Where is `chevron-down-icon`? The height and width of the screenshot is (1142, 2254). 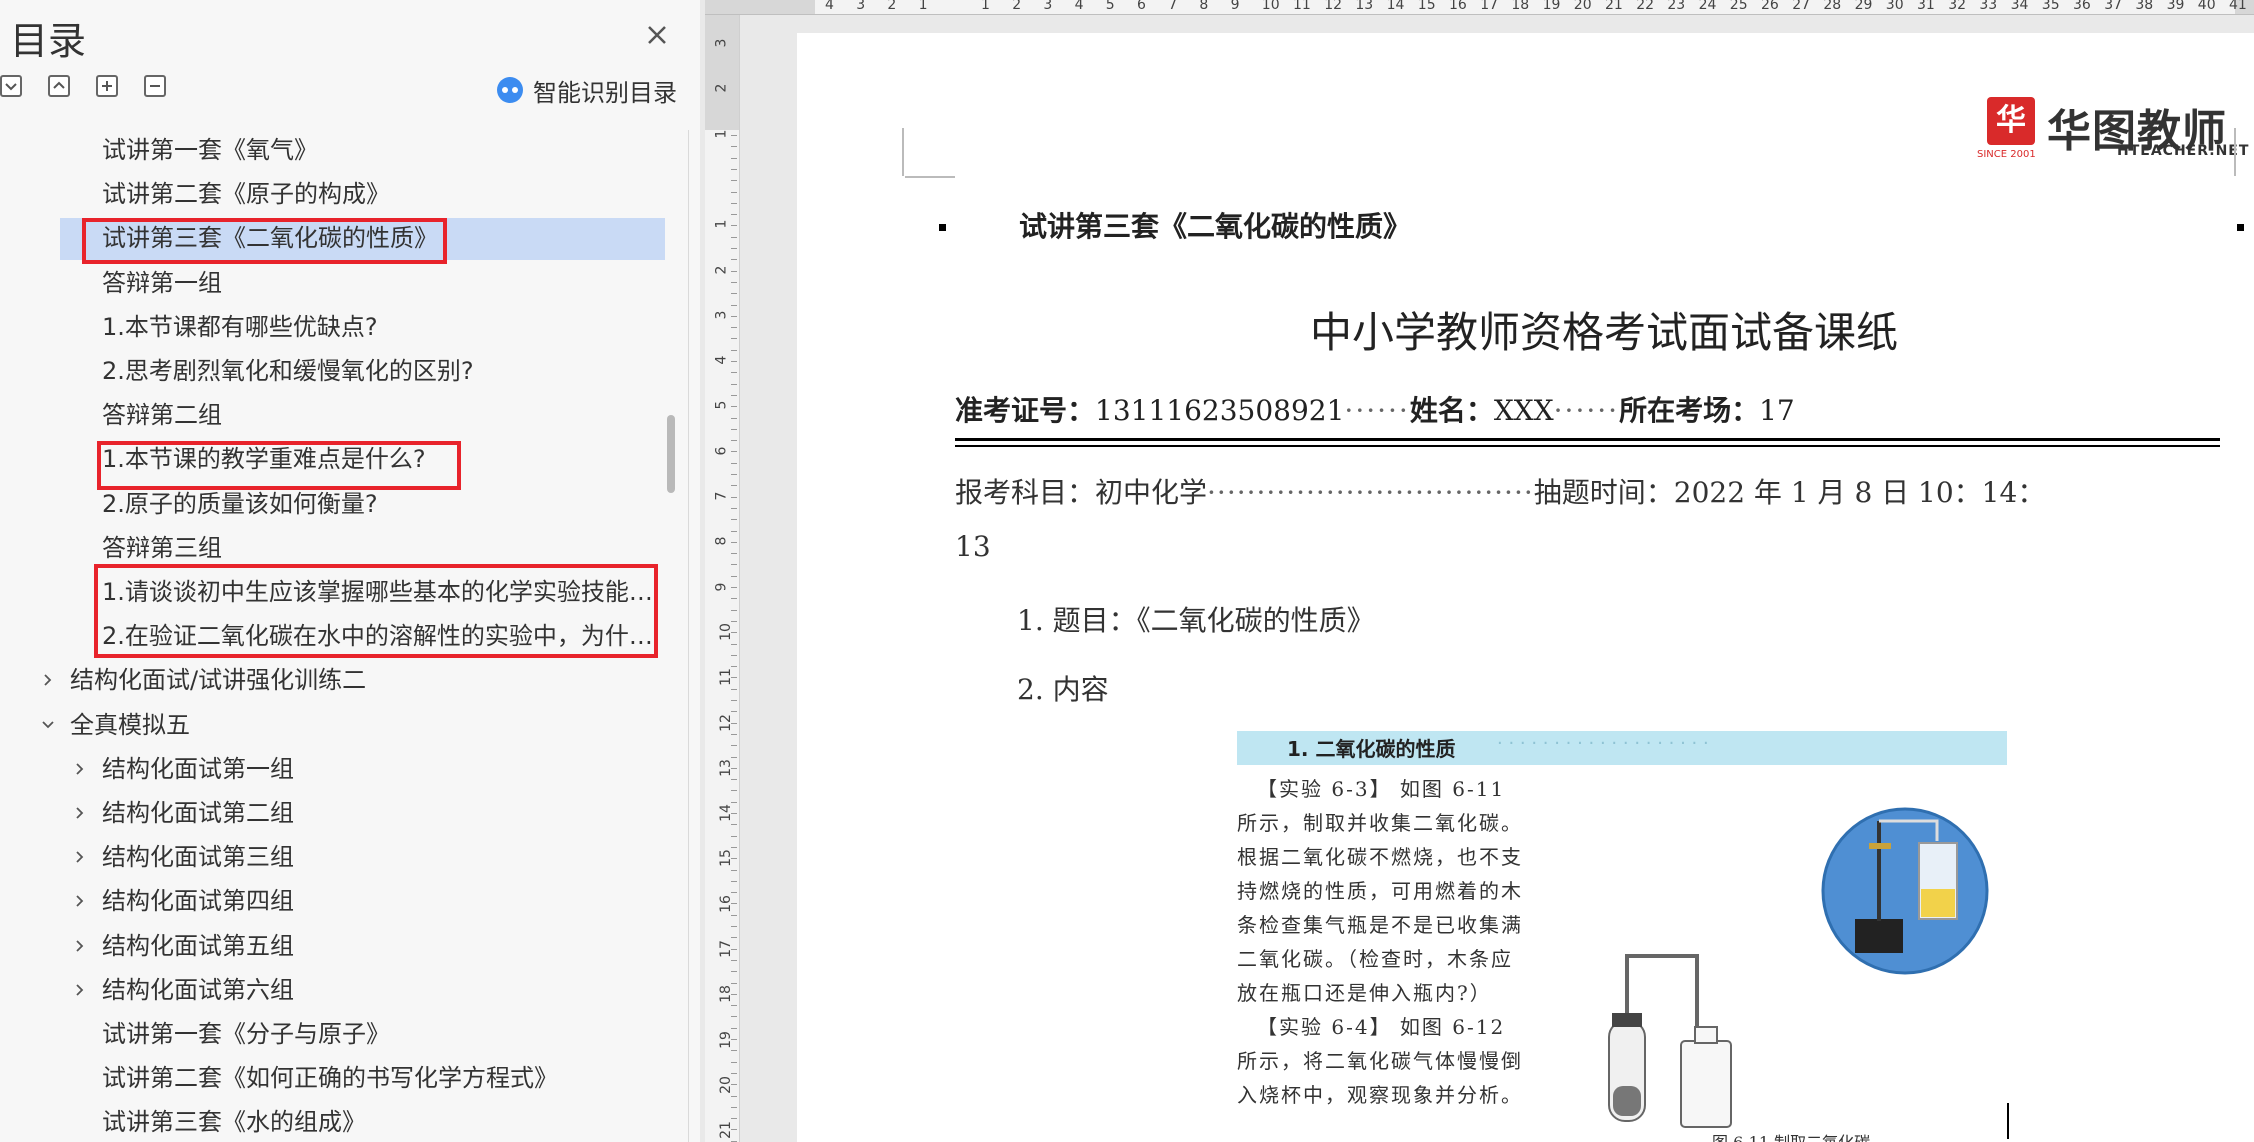
chevron-down-icon is located at coordinates (48, 725).